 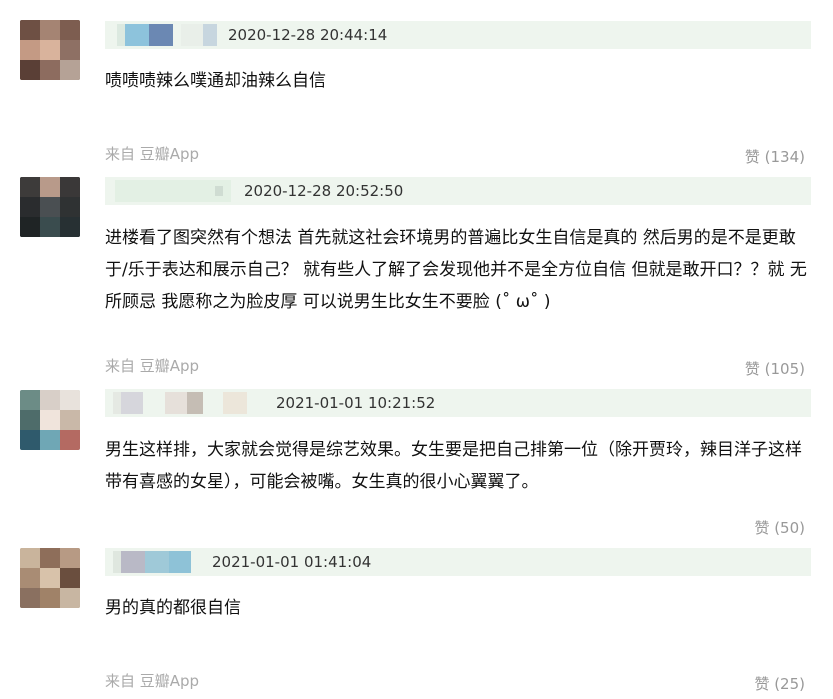 I want to click on avatar, so click(x=50, y=578).